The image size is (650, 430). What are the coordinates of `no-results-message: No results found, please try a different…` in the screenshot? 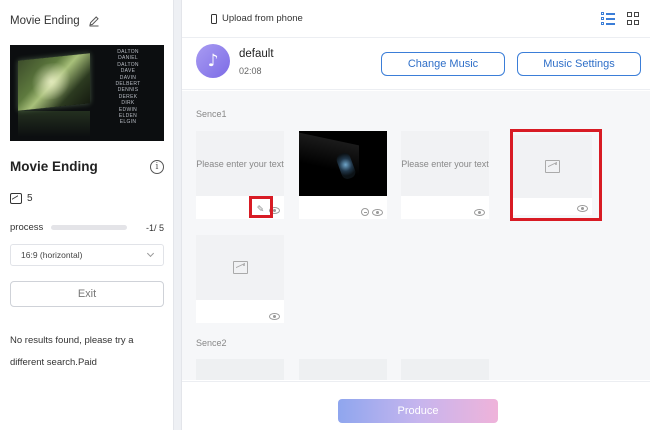 It's located at (72, 351).